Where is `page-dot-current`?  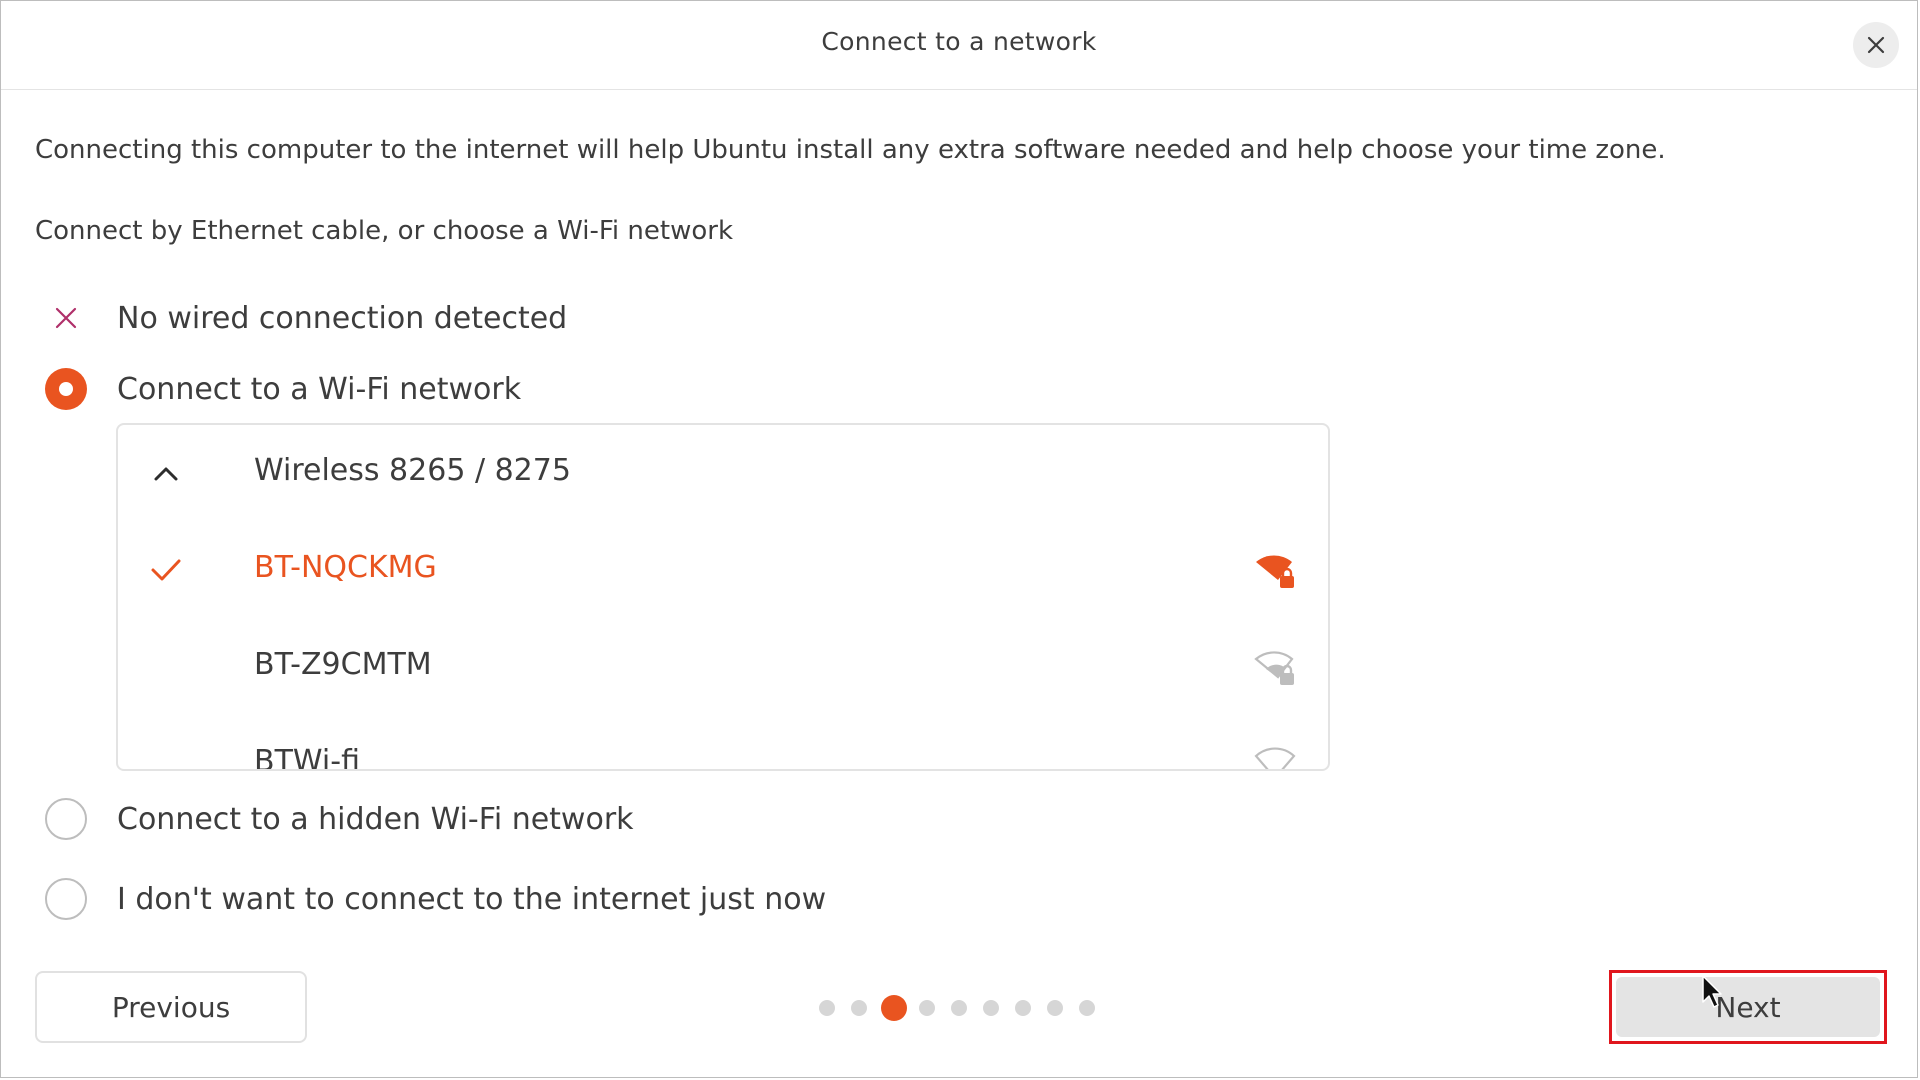 page-dot-current is located at coordinates (894, 1008).